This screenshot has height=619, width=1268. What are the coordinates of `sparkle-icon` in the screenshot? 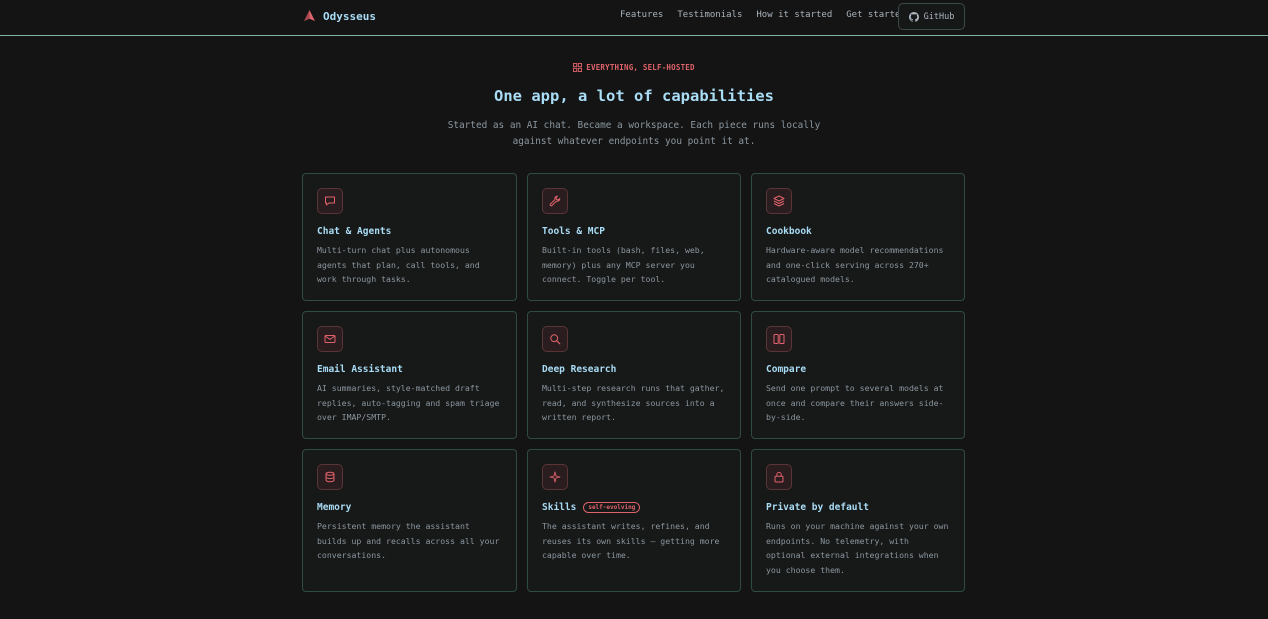 It's located at (555, 477).